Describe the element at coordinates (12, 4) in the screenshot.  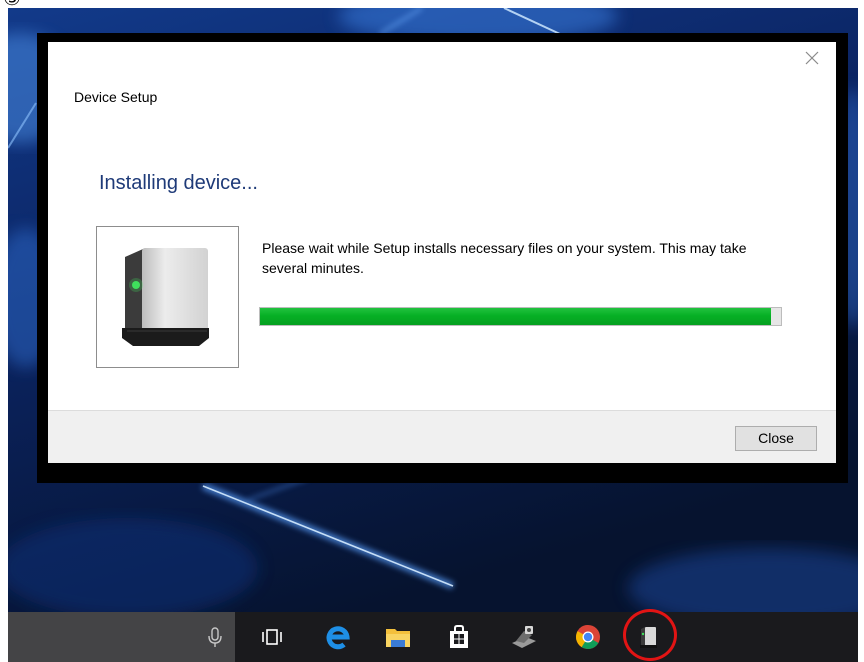
I see `step-marker: ③` at that location.